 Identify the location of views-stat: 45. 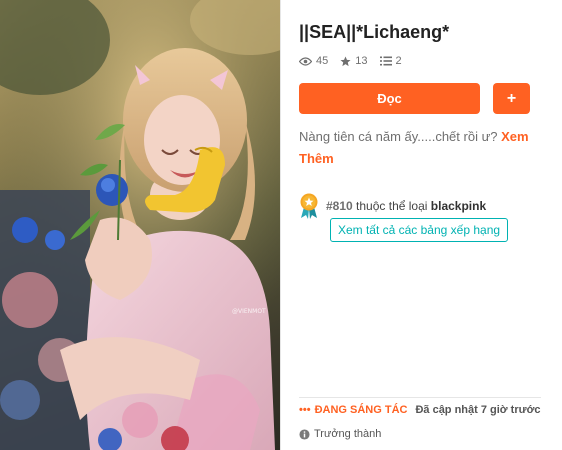
(313, 61).